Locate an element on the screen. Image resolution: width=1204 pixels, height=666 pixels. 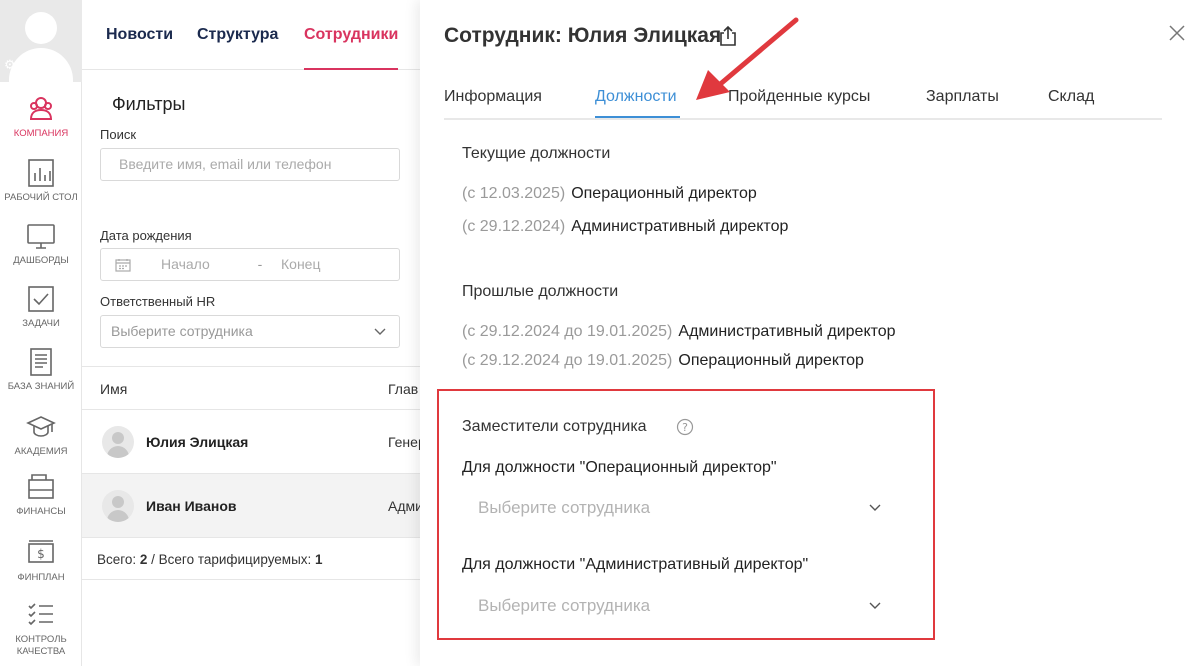
company-icon is located at coordinates (41, 108).